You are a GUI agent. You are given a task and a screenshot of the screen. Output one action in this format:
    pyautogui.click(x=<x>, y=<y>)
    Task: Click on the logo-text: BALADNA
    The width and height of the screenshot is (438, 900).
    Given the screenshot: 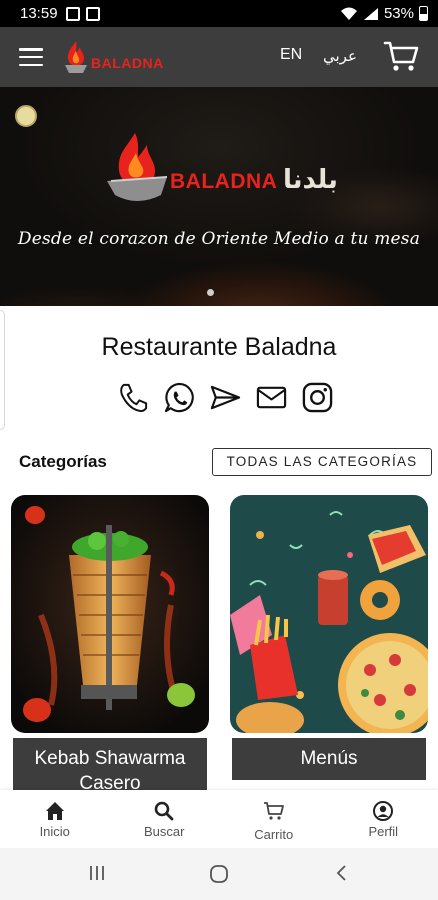 What is the action you would take?
    pyautogui.click(x=127, y=63)
    